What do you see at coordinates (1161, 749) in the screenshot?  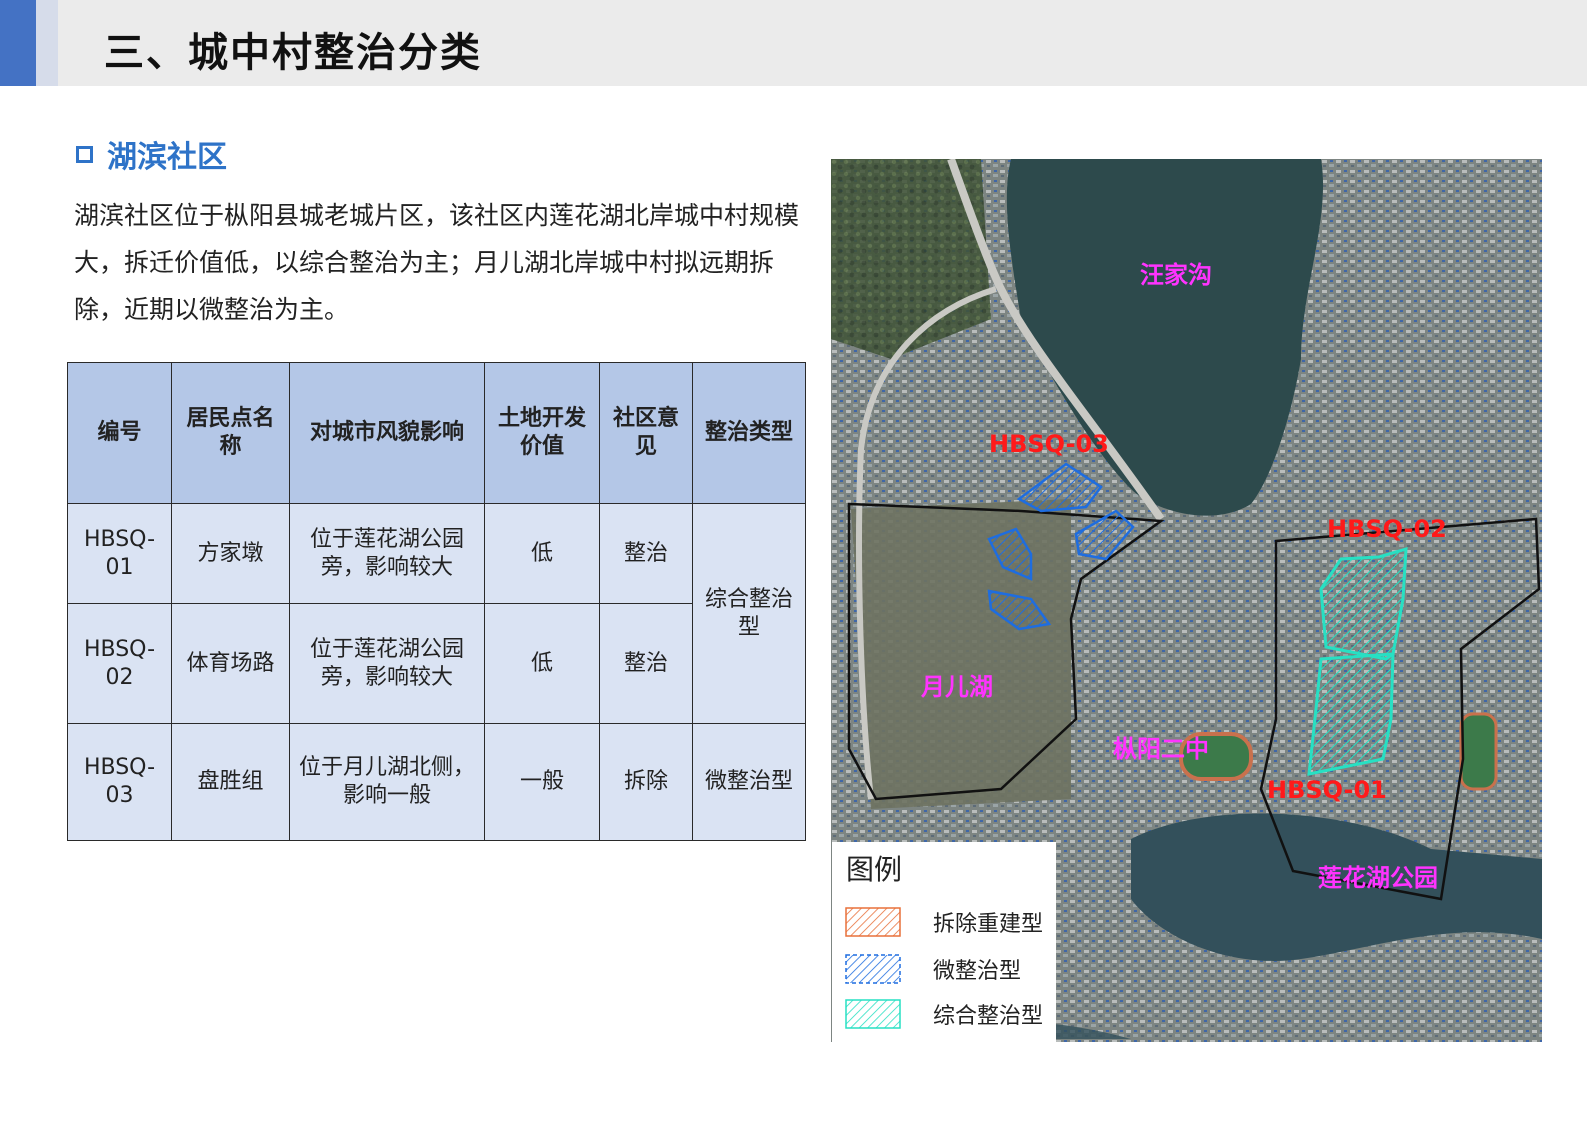 I see `label-zongyang2: 枞阳二中` at bounding box center [1161, 749].